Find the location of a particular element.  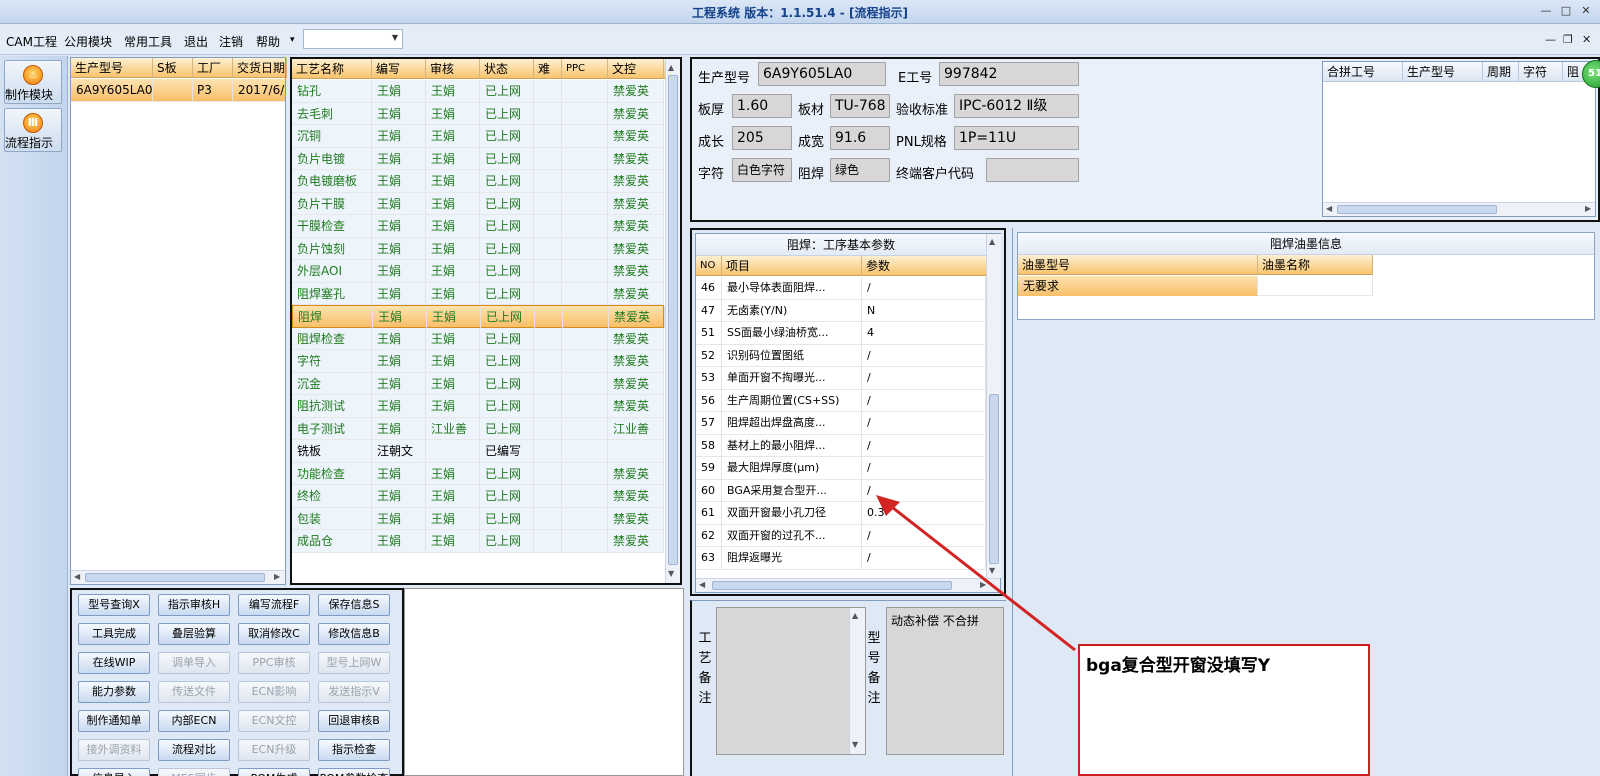

table-row: 阻焊检查 王娟 王娟 已上网 禁爱英 is located at coordinates (478, 338).